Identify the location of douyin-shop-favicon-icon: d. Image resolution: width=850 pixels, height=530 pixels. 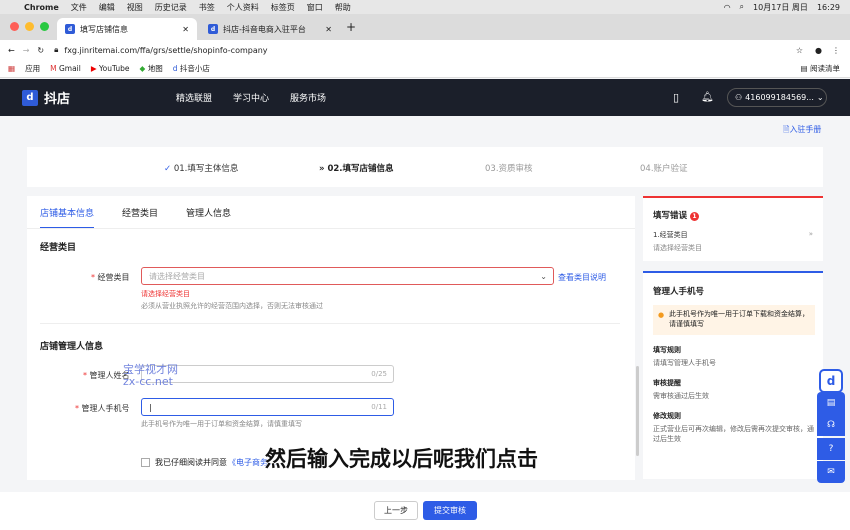
(213, 29).